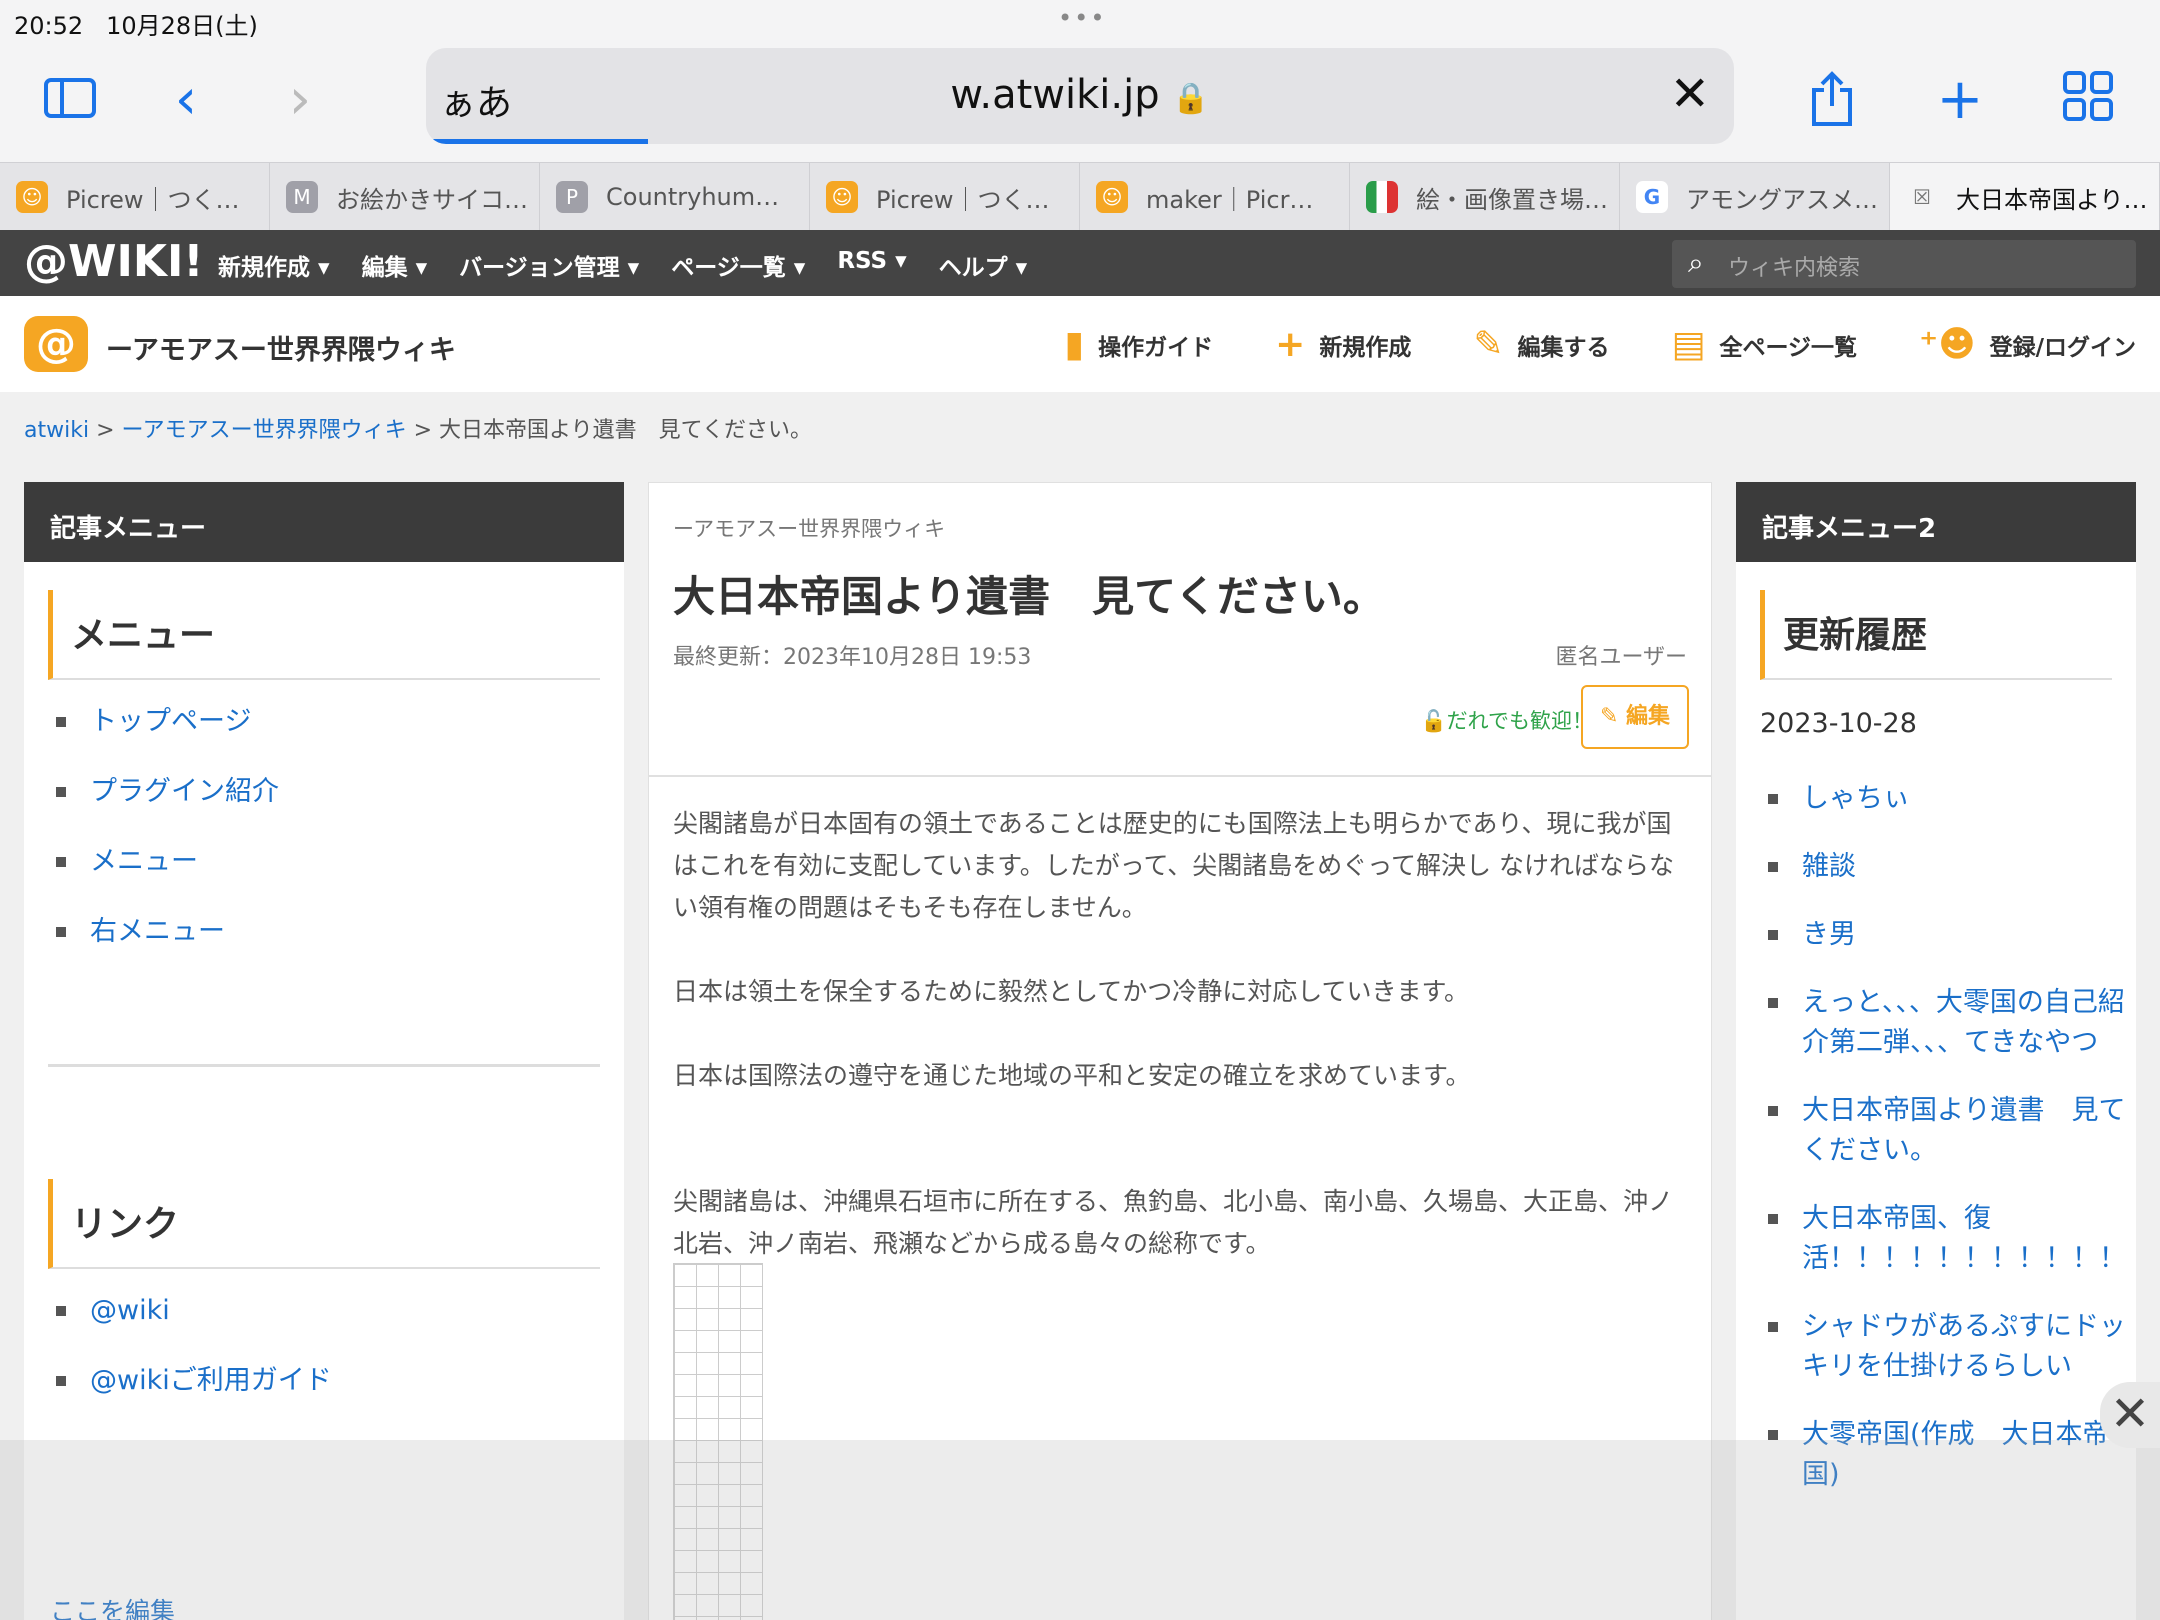 The image size is (2160, 1620). What do you see at coordinates (1080, 1530) in the screenshot?
I see `ad-overlay` at bounding box center [1080, 1530].